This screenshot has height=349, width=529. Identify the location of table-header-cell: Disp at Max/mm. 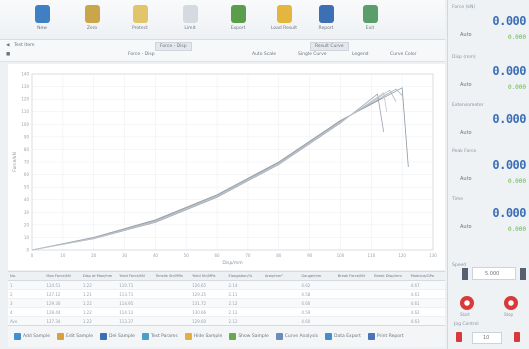
(99, 276).